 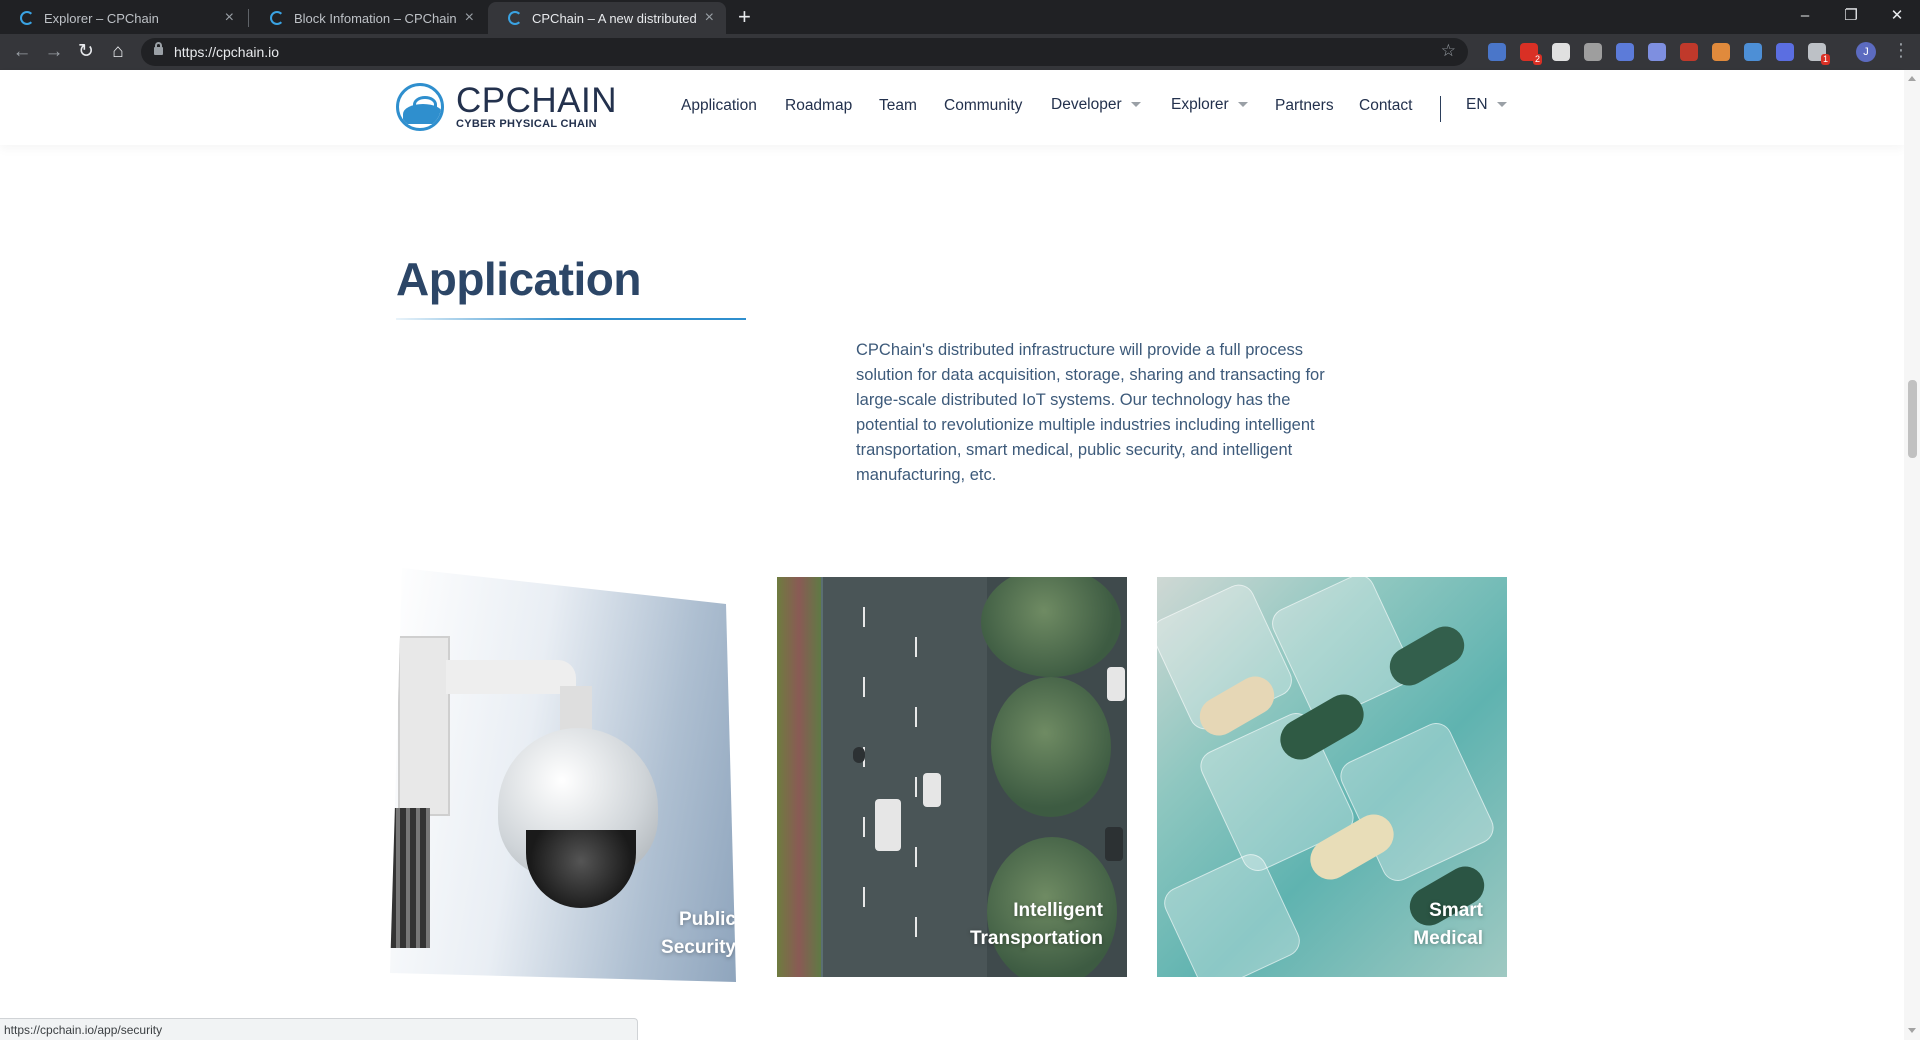 I want to click on road-verge, so click(x=799, y=777).